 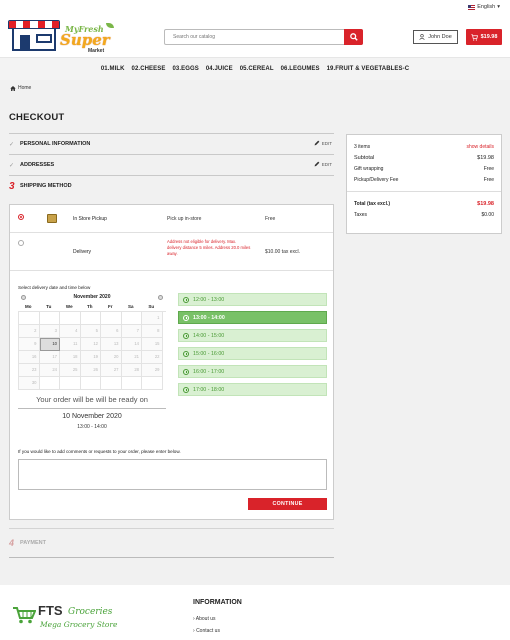 I want to click on time-slot: 15:00 - 16:00, so click(x=252, y=353).